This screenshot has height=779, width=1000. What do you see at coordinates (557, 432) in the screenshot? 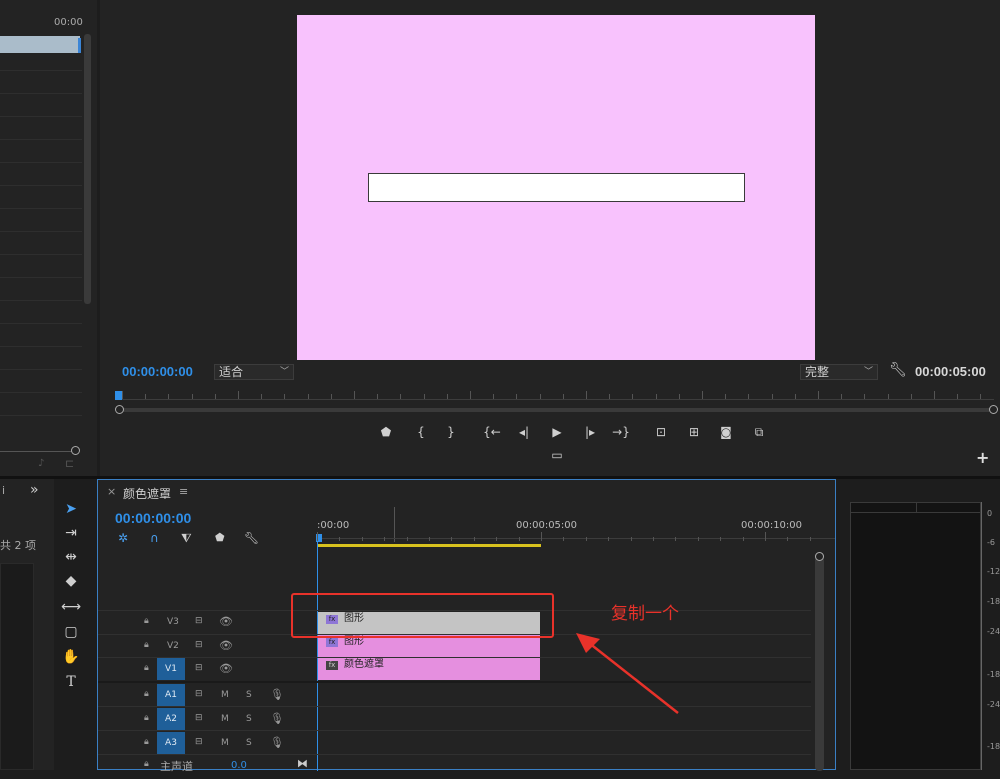
I see `play-icon: ▶` at bounding box center [557, 432].